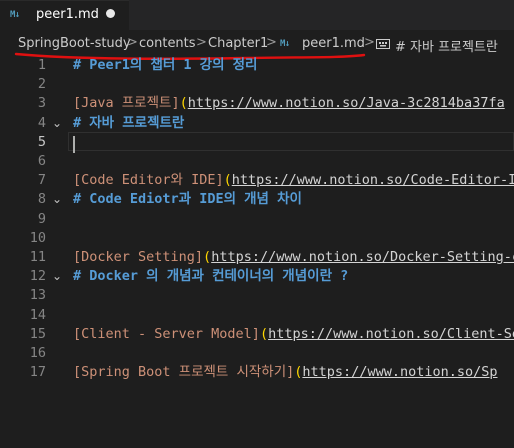 This screenshot has height=448, width=514. What do you see at coordinates (346, 103) in the screenshot?
I see `link-url: https://www.notion.so/Java-3c2814ba37fa` at bounding box center [346, 103].